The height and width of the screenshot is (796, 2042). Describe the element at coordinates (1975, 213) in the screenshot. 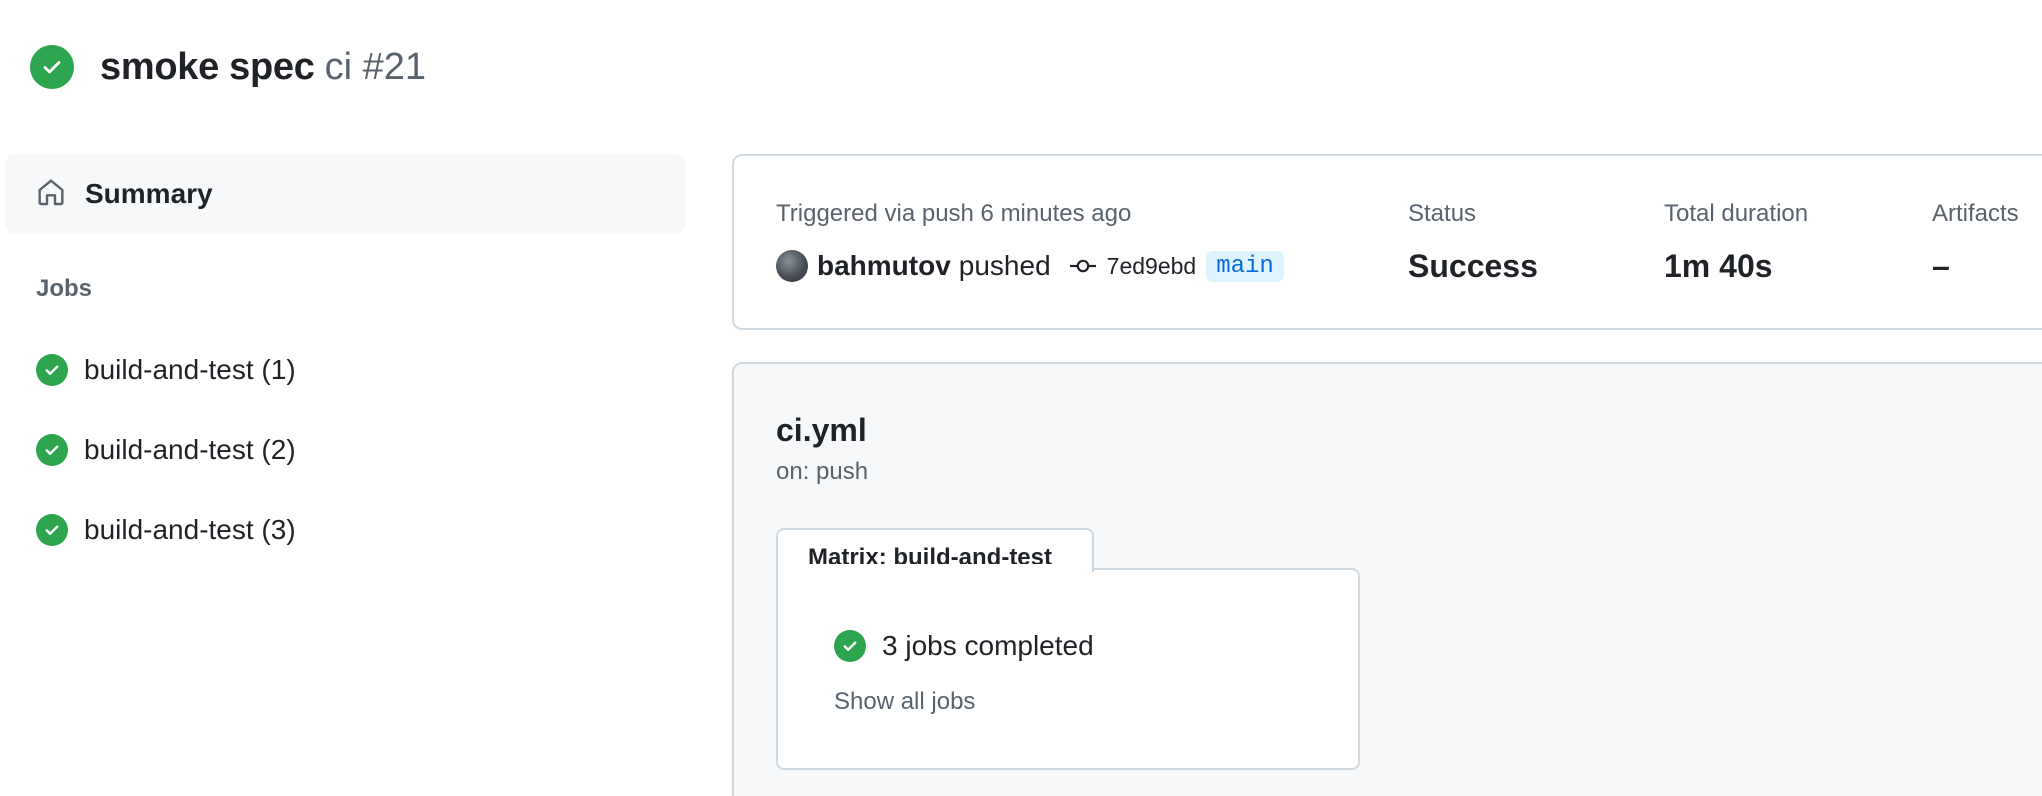

I see `artifacts-label: Artifacts` at that location.